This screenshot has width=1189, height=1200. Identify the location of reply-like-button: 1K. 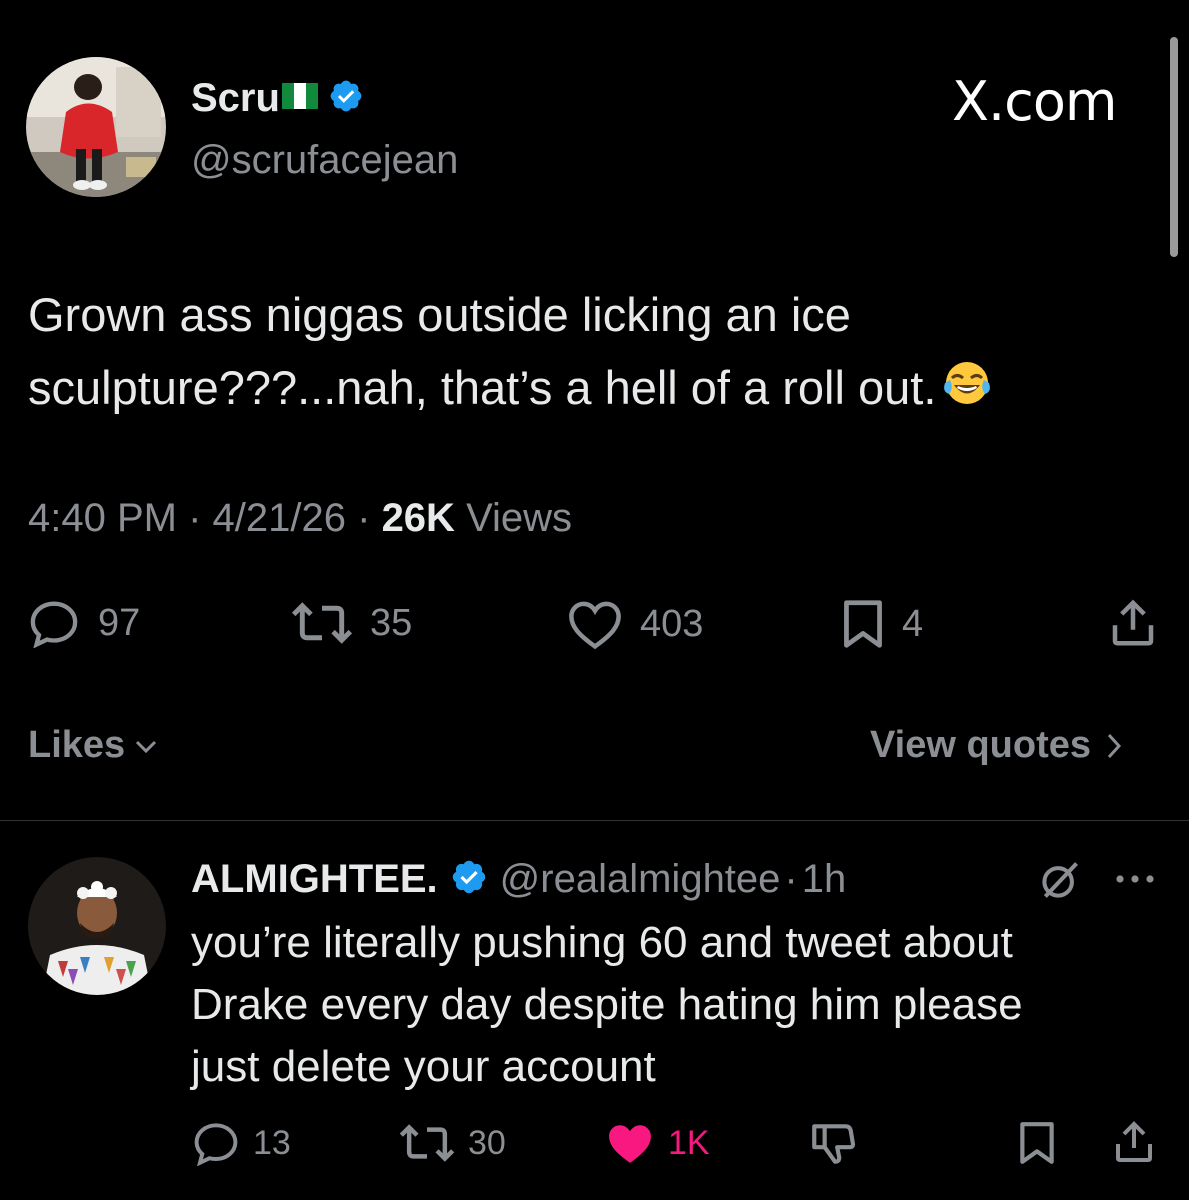
(657, 1143).